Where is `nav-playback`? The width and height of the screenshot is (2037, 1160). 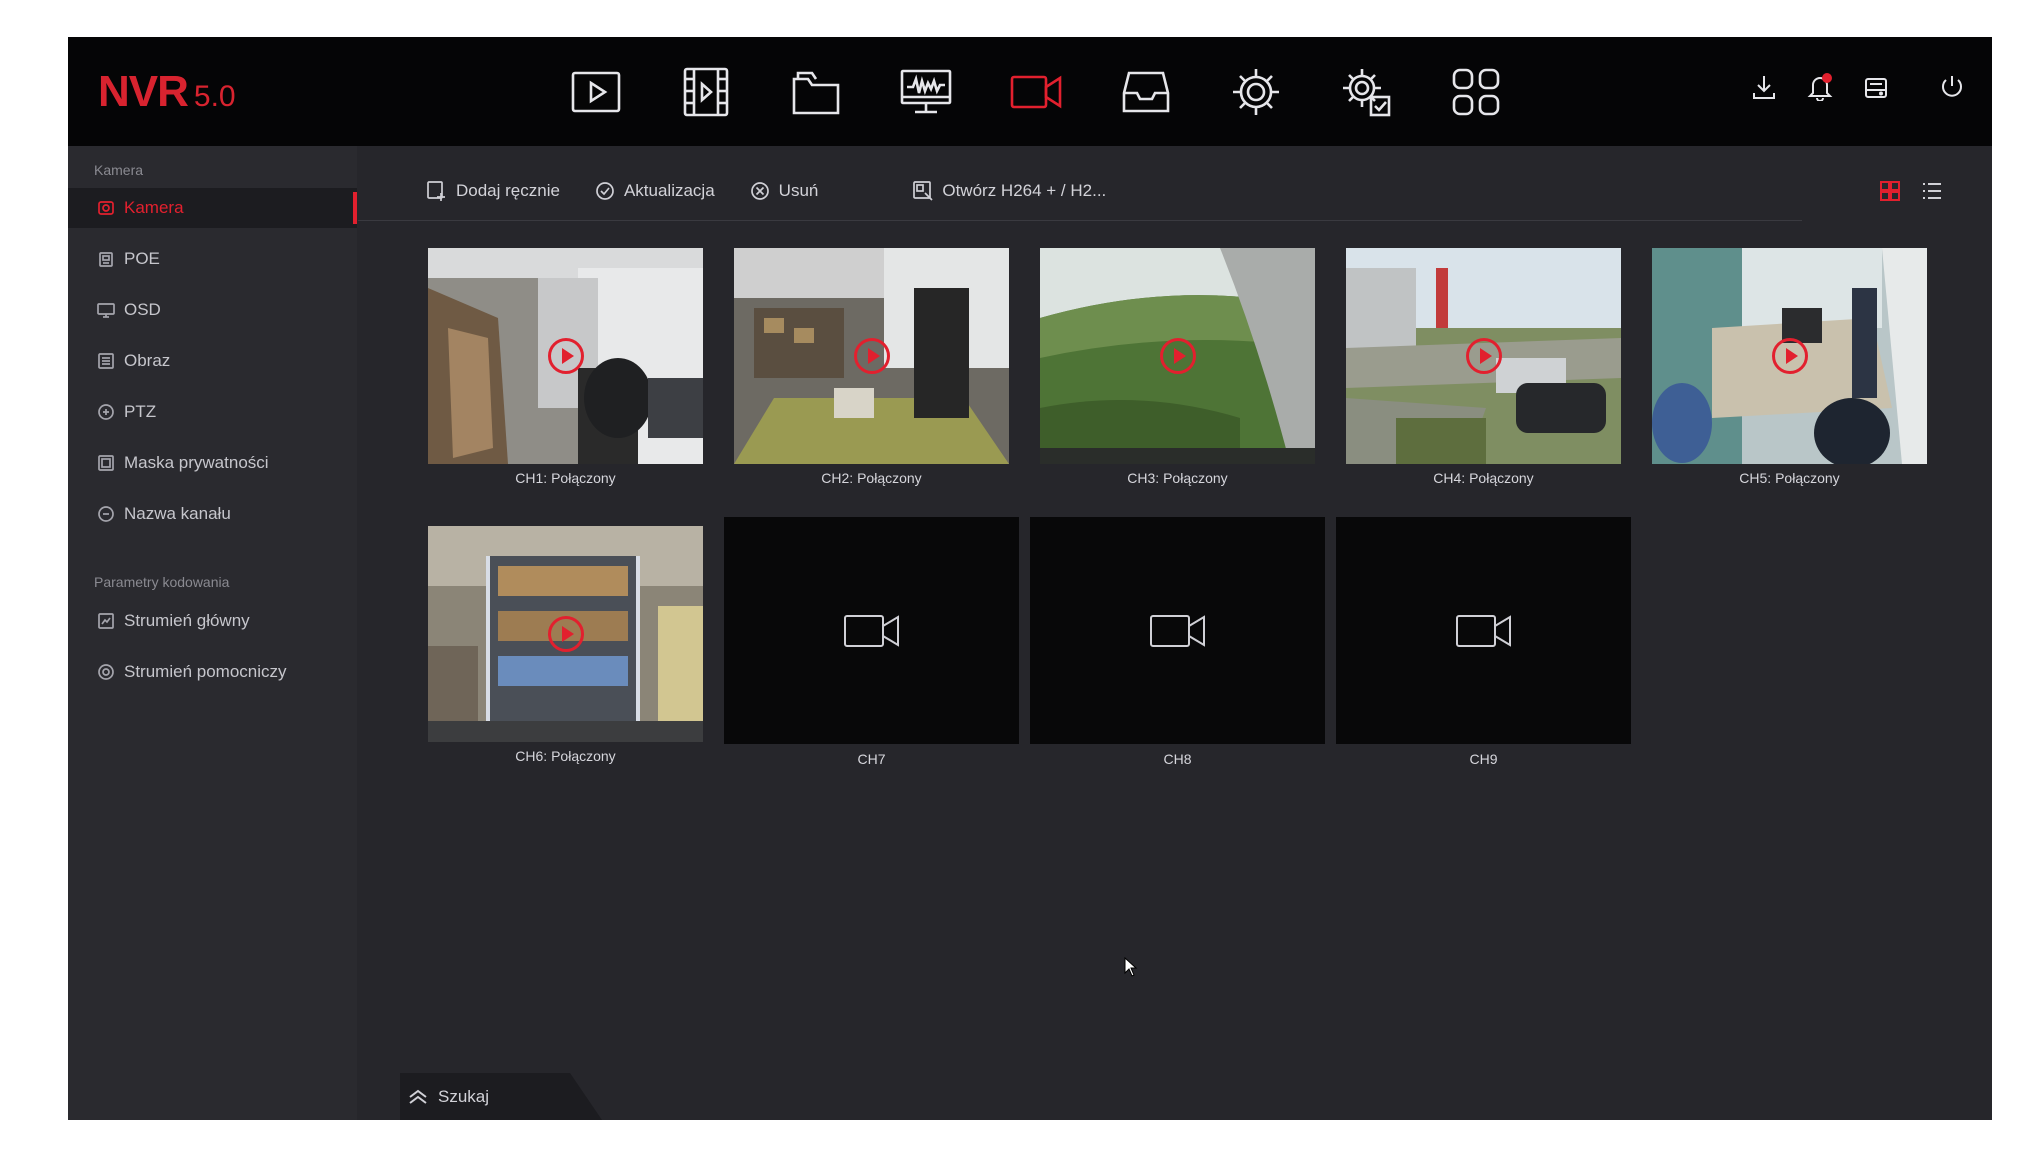 nav-playback is located at coordinates (596, 92).